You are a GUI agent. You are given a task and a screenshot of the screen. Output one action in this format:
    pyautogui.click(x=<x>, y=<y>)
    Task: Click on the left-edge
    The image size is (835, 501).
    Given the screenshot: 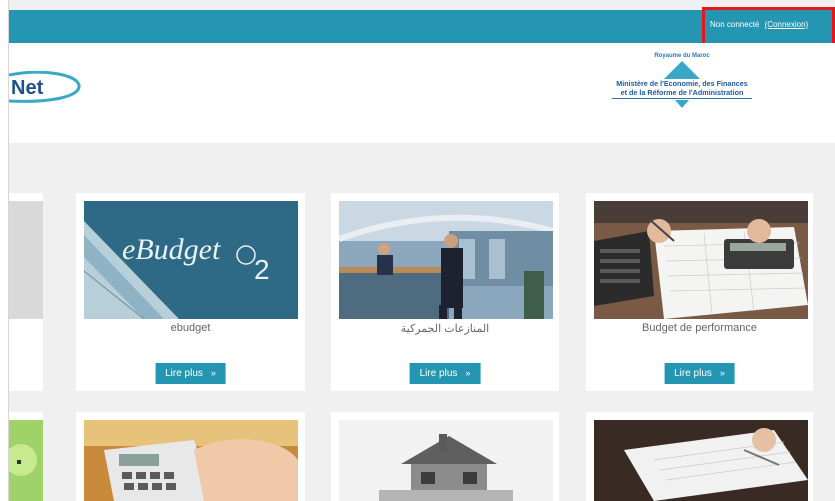 What is the action you would take?
    pyautogui.click(x=4, y=250)
    